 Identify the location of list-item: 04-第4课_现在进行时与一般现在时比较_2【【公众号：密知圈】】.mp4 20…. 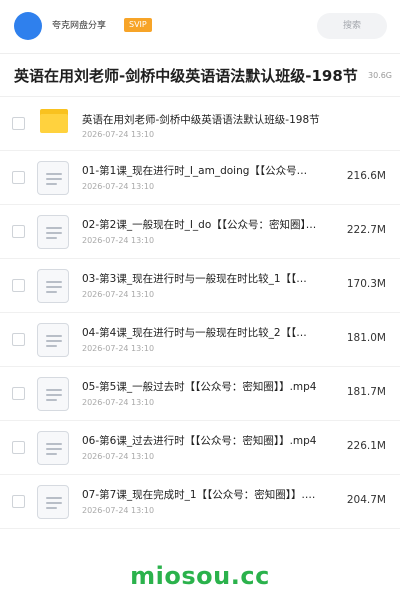
(200, 340).